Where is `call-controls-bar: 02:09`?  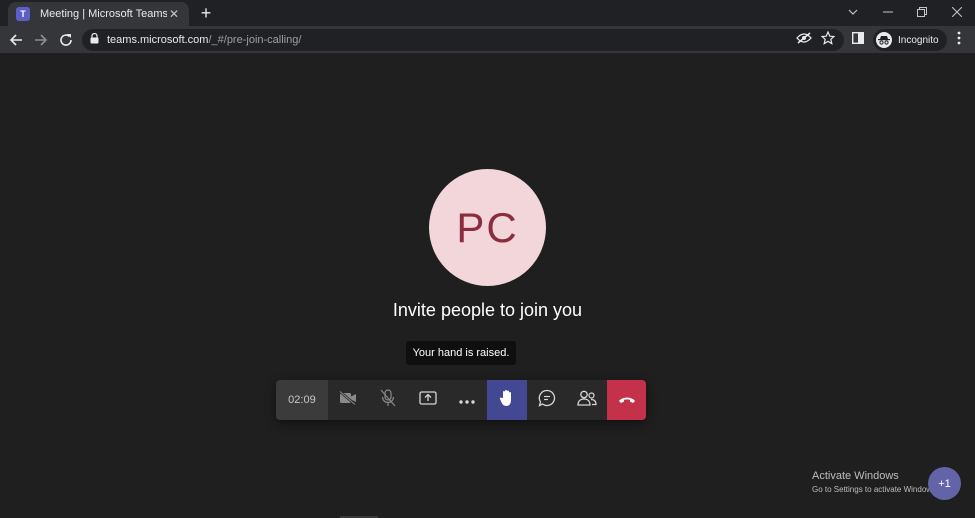 call-controls-bar: 02:09 is located at coordinates (461, 400).